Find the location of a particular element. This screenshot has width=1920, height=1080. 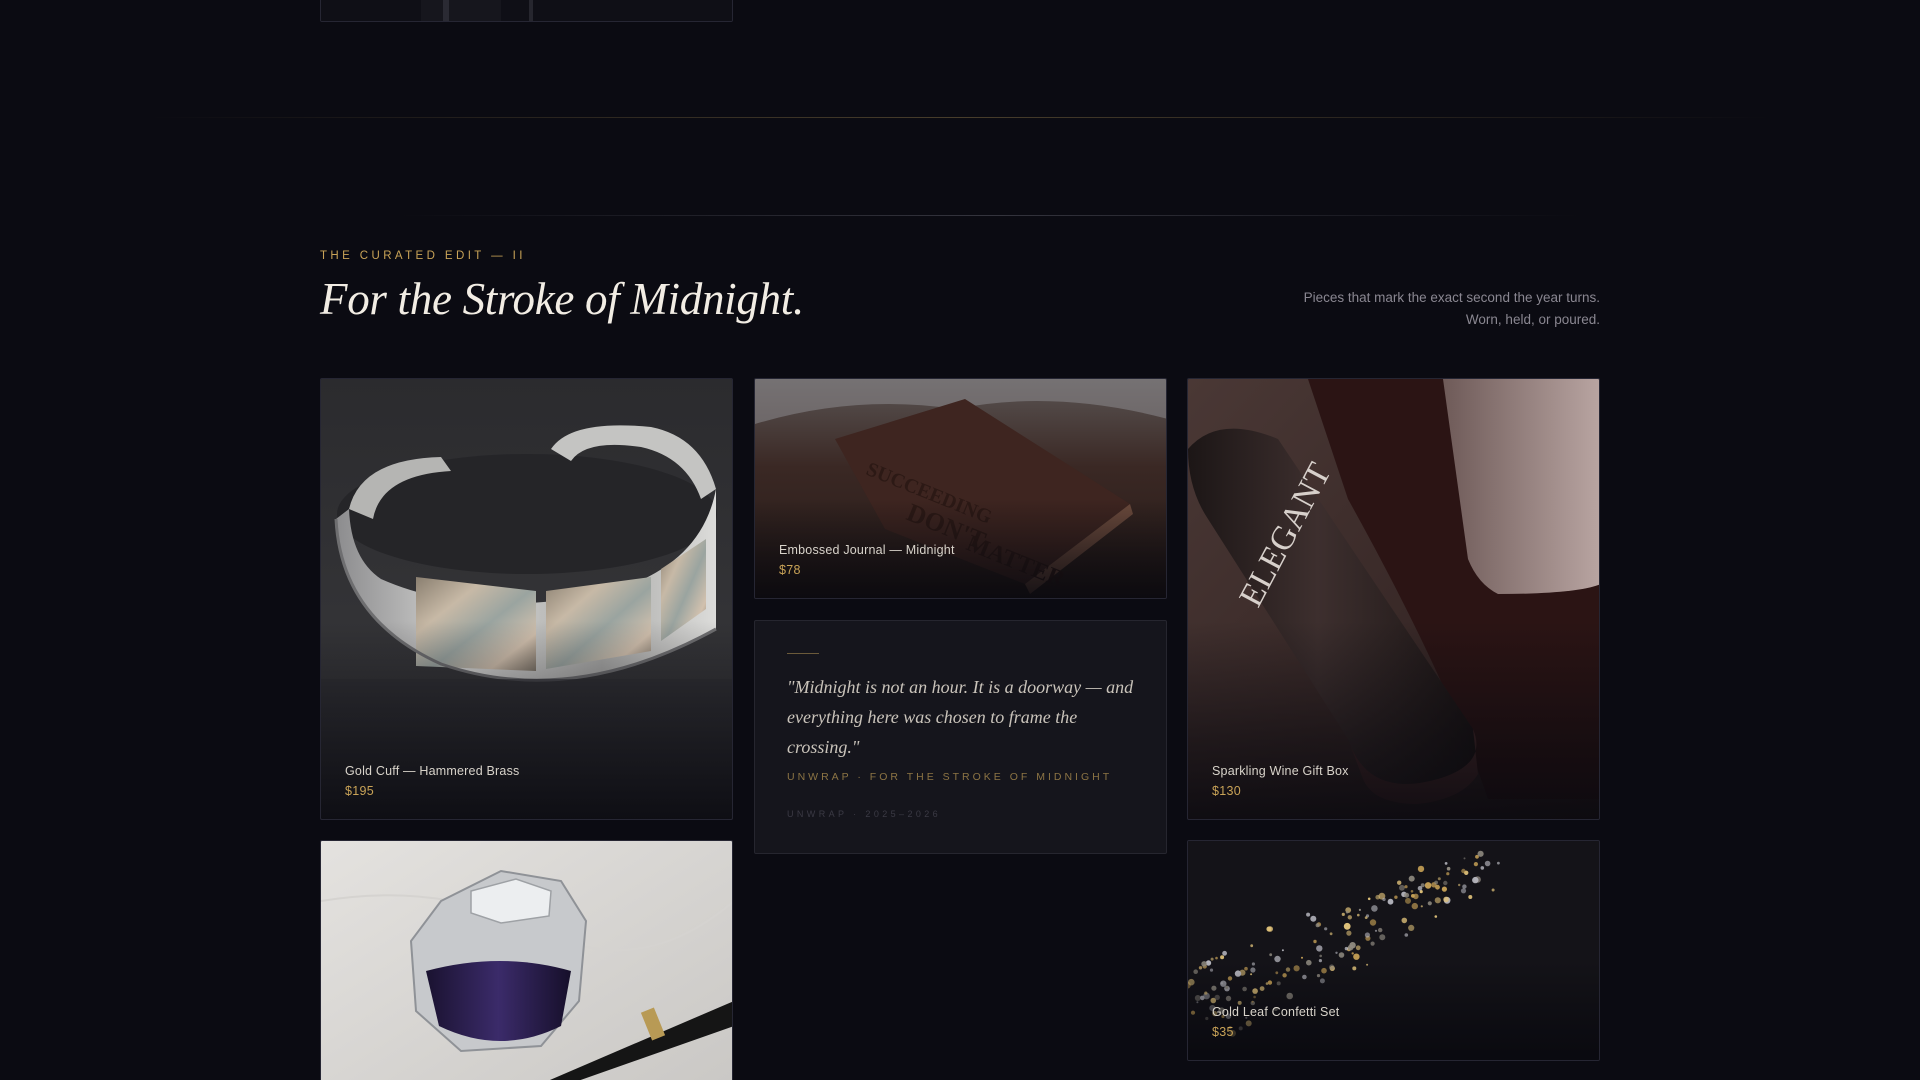

product-name: Embossed Journal — Midnight is located at coordinates (867, 550).